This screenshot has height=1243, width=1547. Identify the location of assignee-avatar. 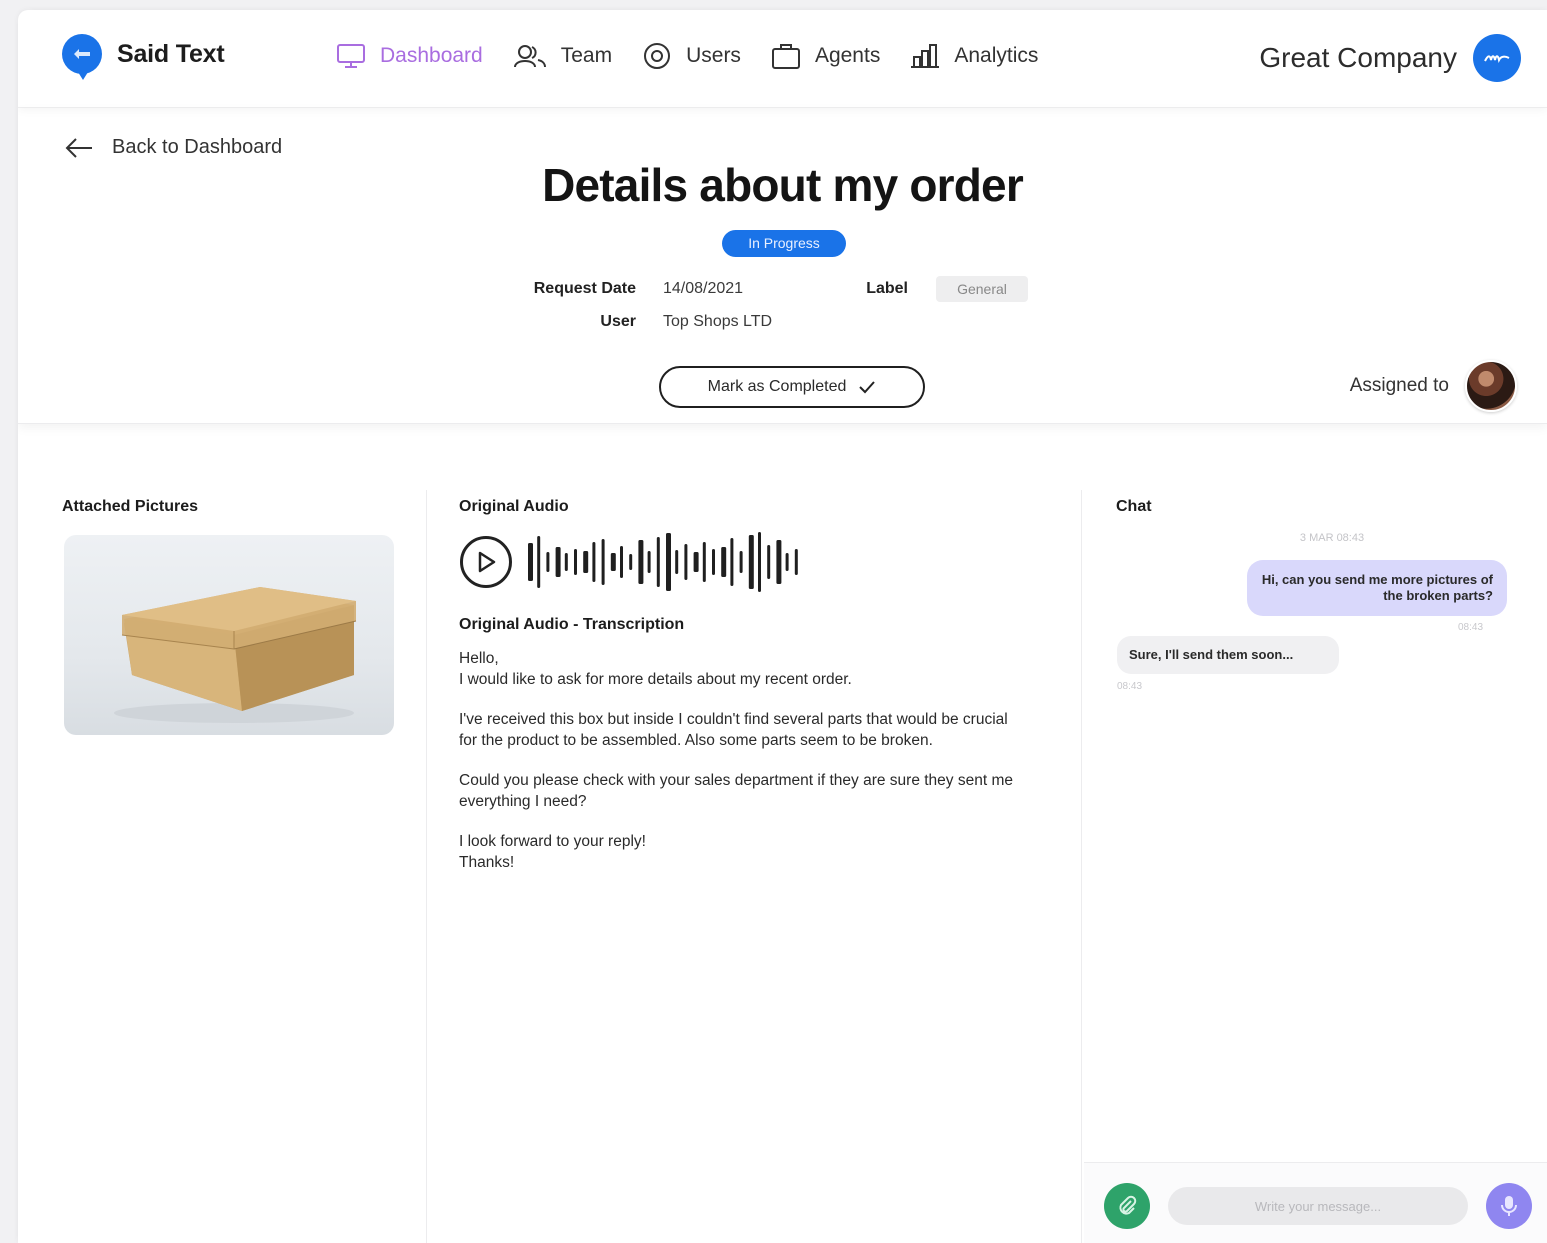
(1491, 386).